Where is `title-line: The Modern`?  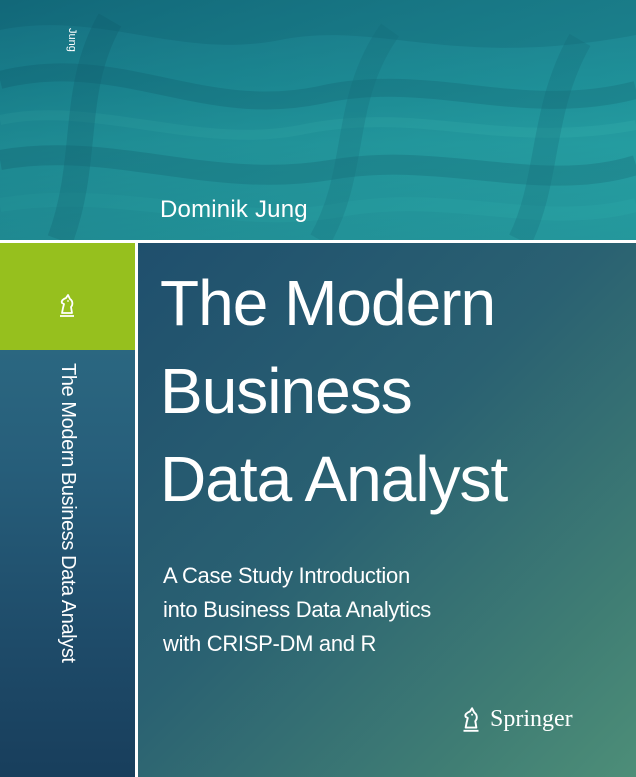
title-line: The Modern is located at coordinates (328, 303).